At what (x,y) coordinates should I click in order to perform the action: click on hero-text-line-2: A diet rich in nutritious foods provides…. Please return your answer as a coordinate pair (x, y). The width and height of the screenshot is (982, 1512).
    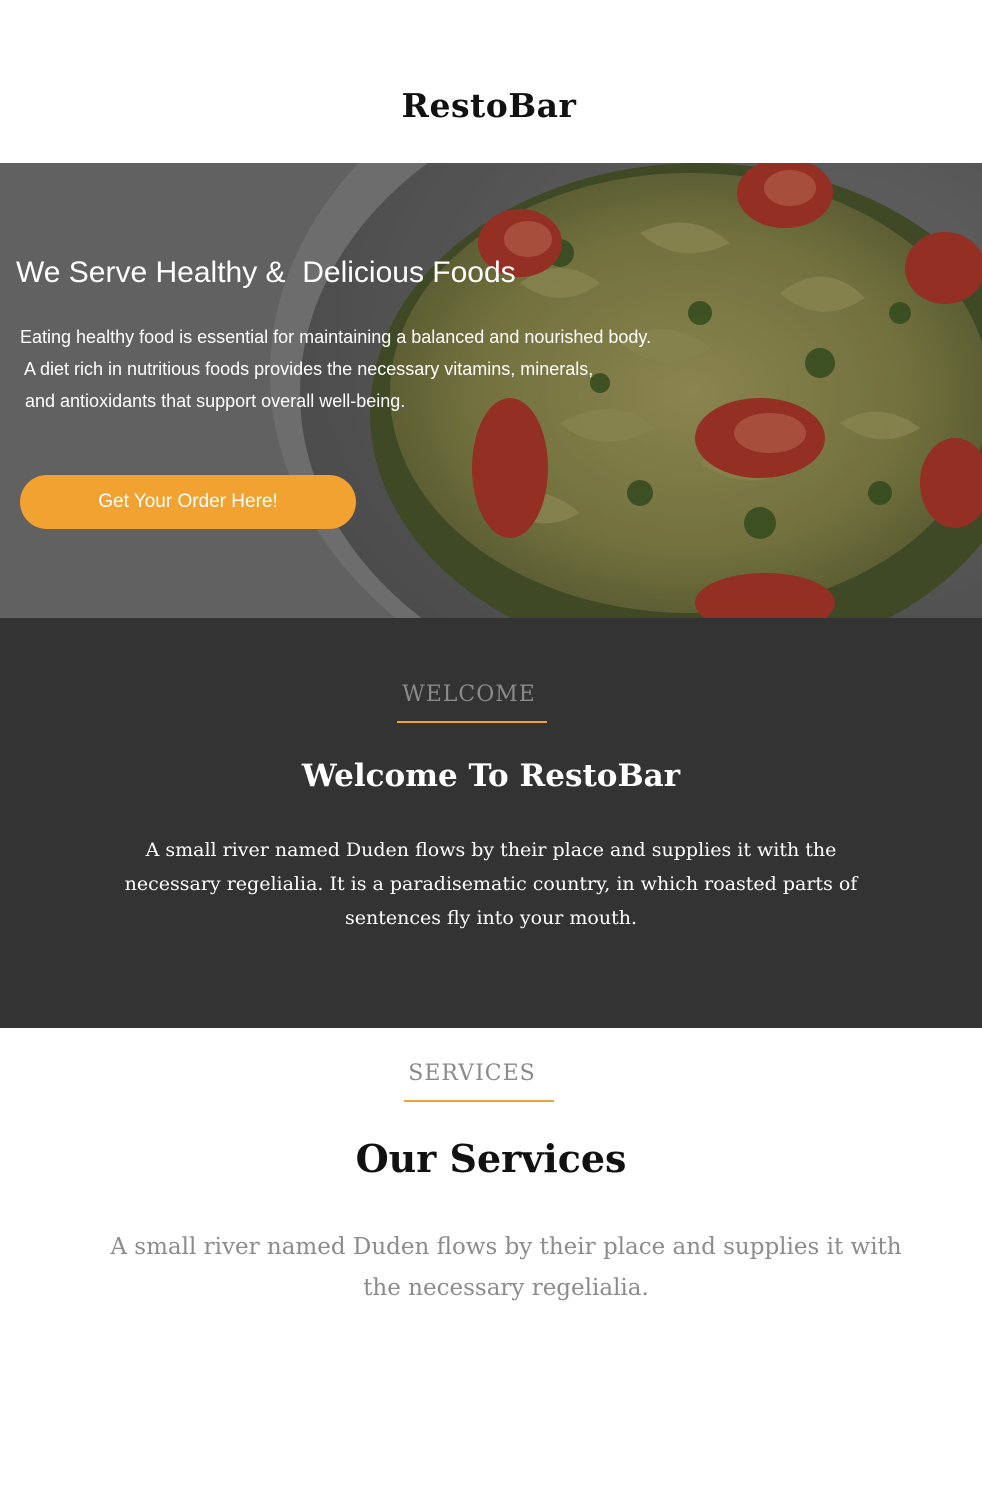
    Looking at the image, I should click on (307, 369).